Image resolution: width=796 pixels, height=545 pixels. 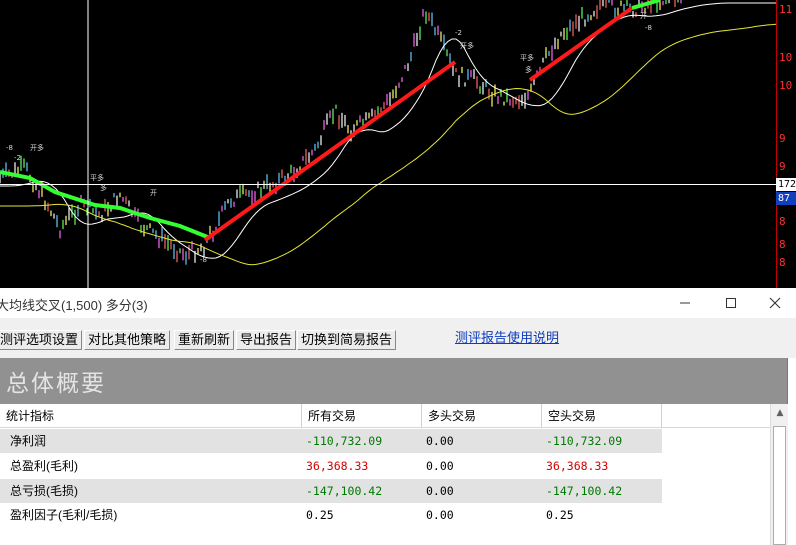 I want to click on window-titlebar: 大均线交叉(1,500) 多分(3), so click(x=398, y=303).